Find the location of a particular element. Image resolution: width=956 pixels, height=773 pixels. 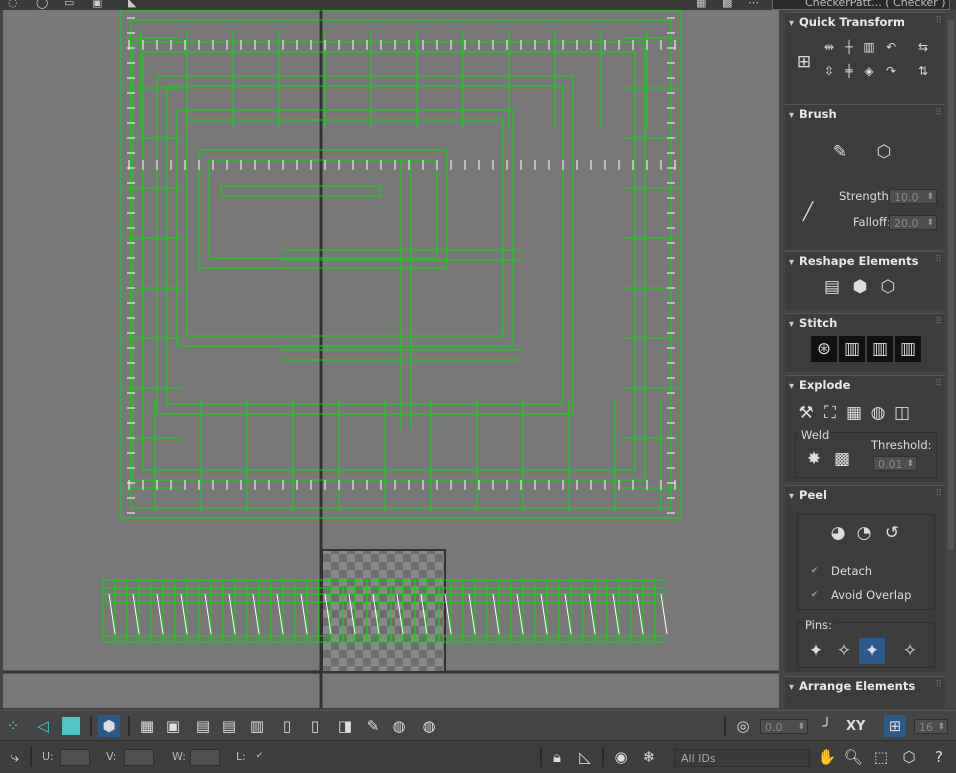

break-by-hard-edges-icon: ⚒ is located at coordinates (806, 413).